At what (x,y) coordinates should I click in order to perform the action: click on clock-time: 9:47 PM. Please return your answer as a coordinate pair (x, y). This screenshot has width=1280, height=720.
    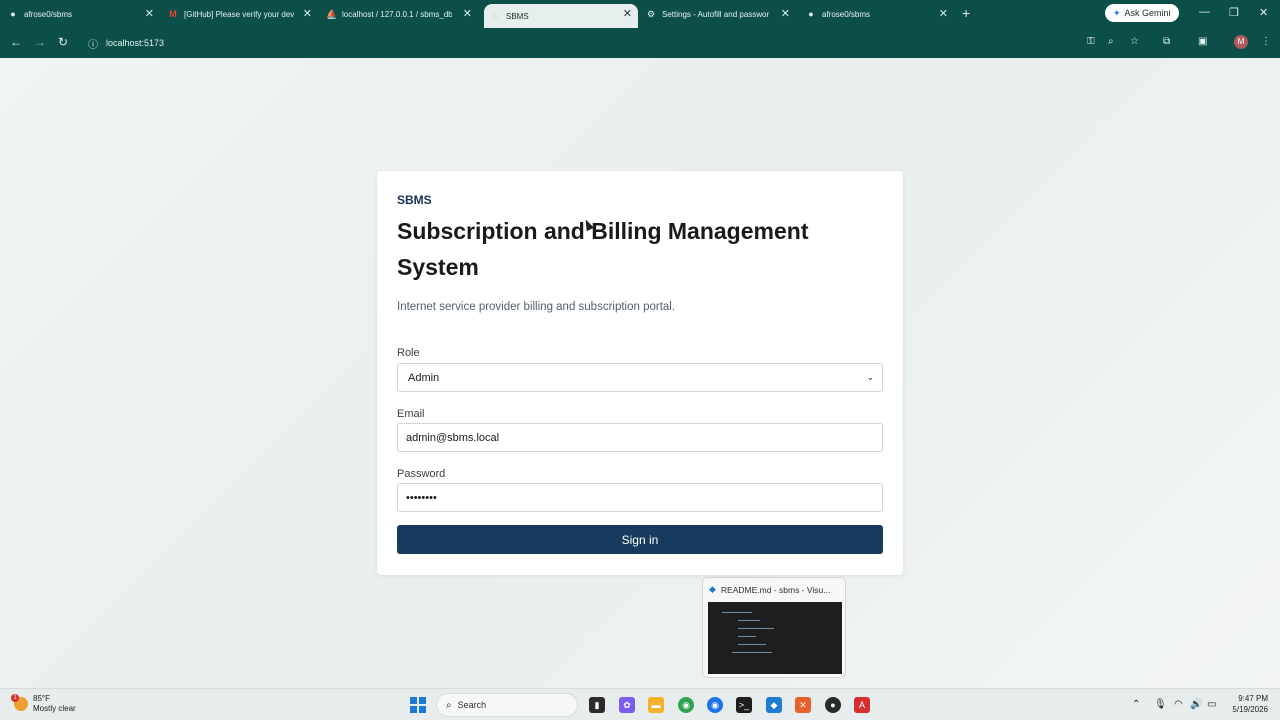
    Looking at the image, I should click on (1253, 698).